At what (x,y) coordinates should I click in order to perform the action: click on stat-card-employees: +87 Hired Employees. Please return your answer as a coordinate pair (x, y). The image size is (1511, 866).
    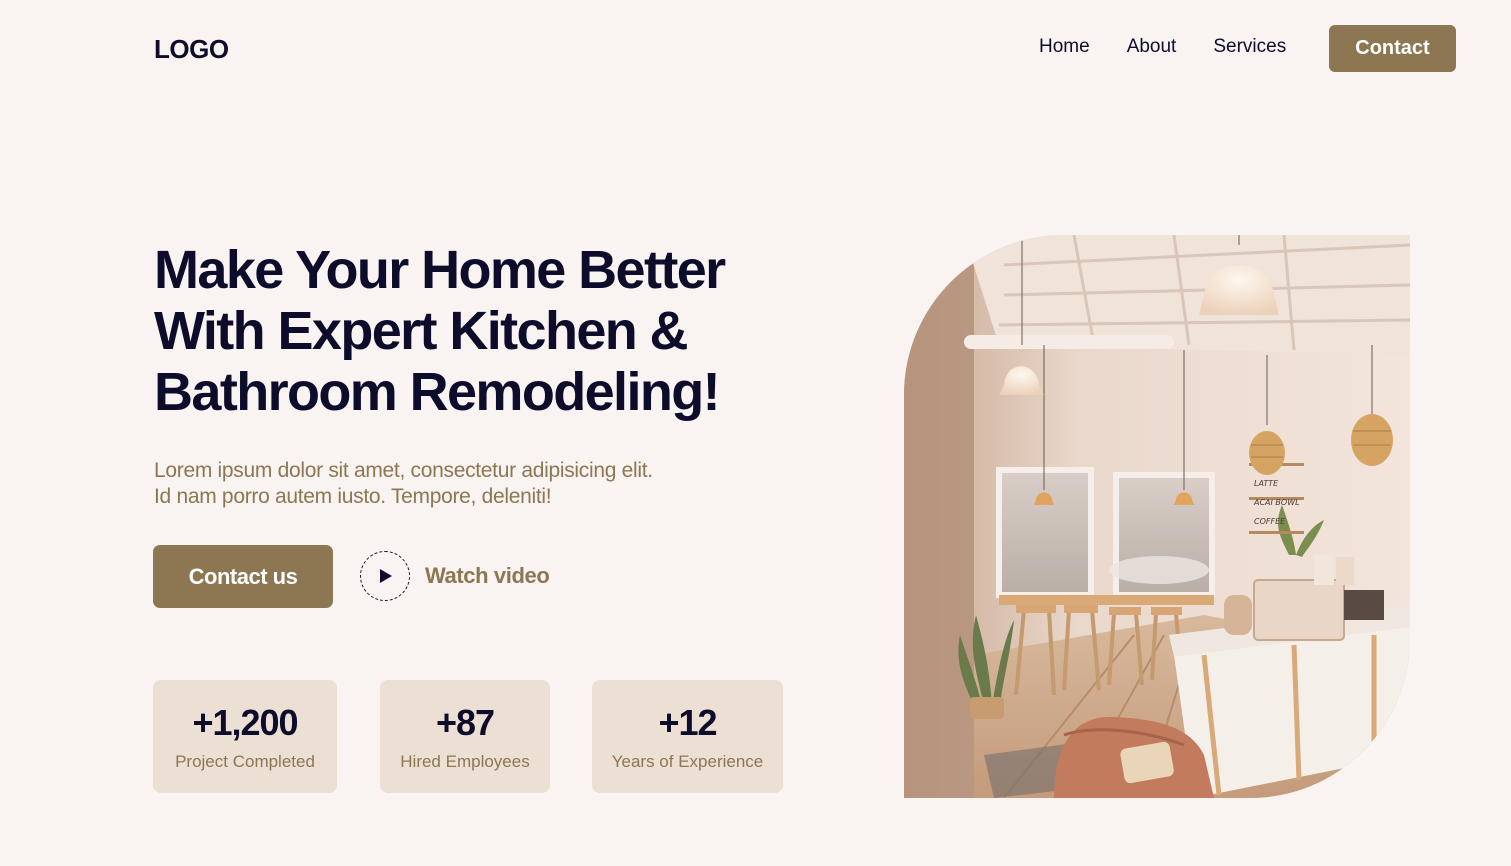
    Looking at the image, I should click on (465, 736).